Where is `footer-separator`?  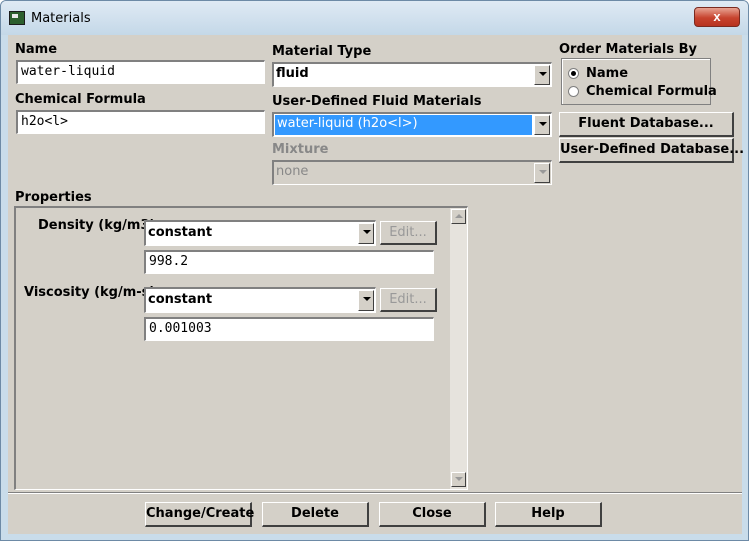
footer-separator is located at coordinates (375, 493).